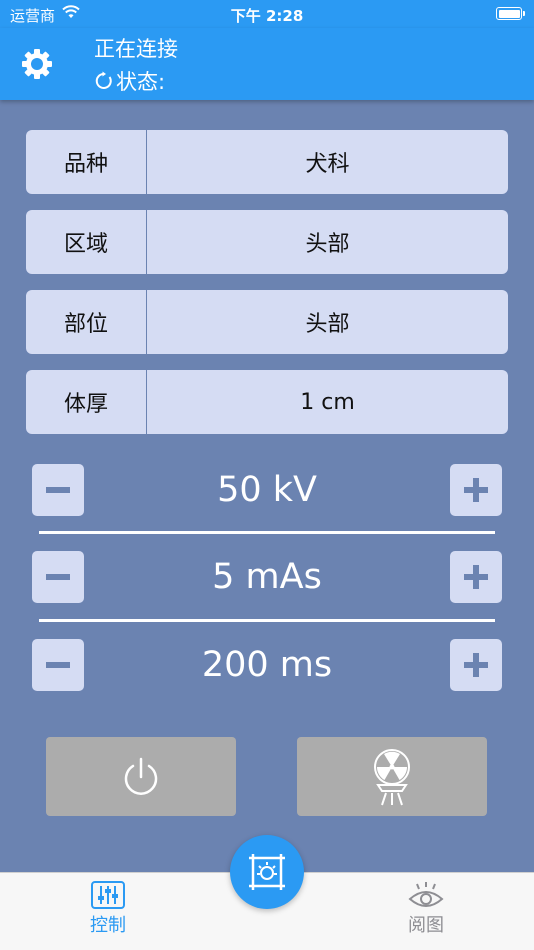 The height and width of the screenshot is (950, 534). I want to click on tab-control: 控制, so click(108, 909).